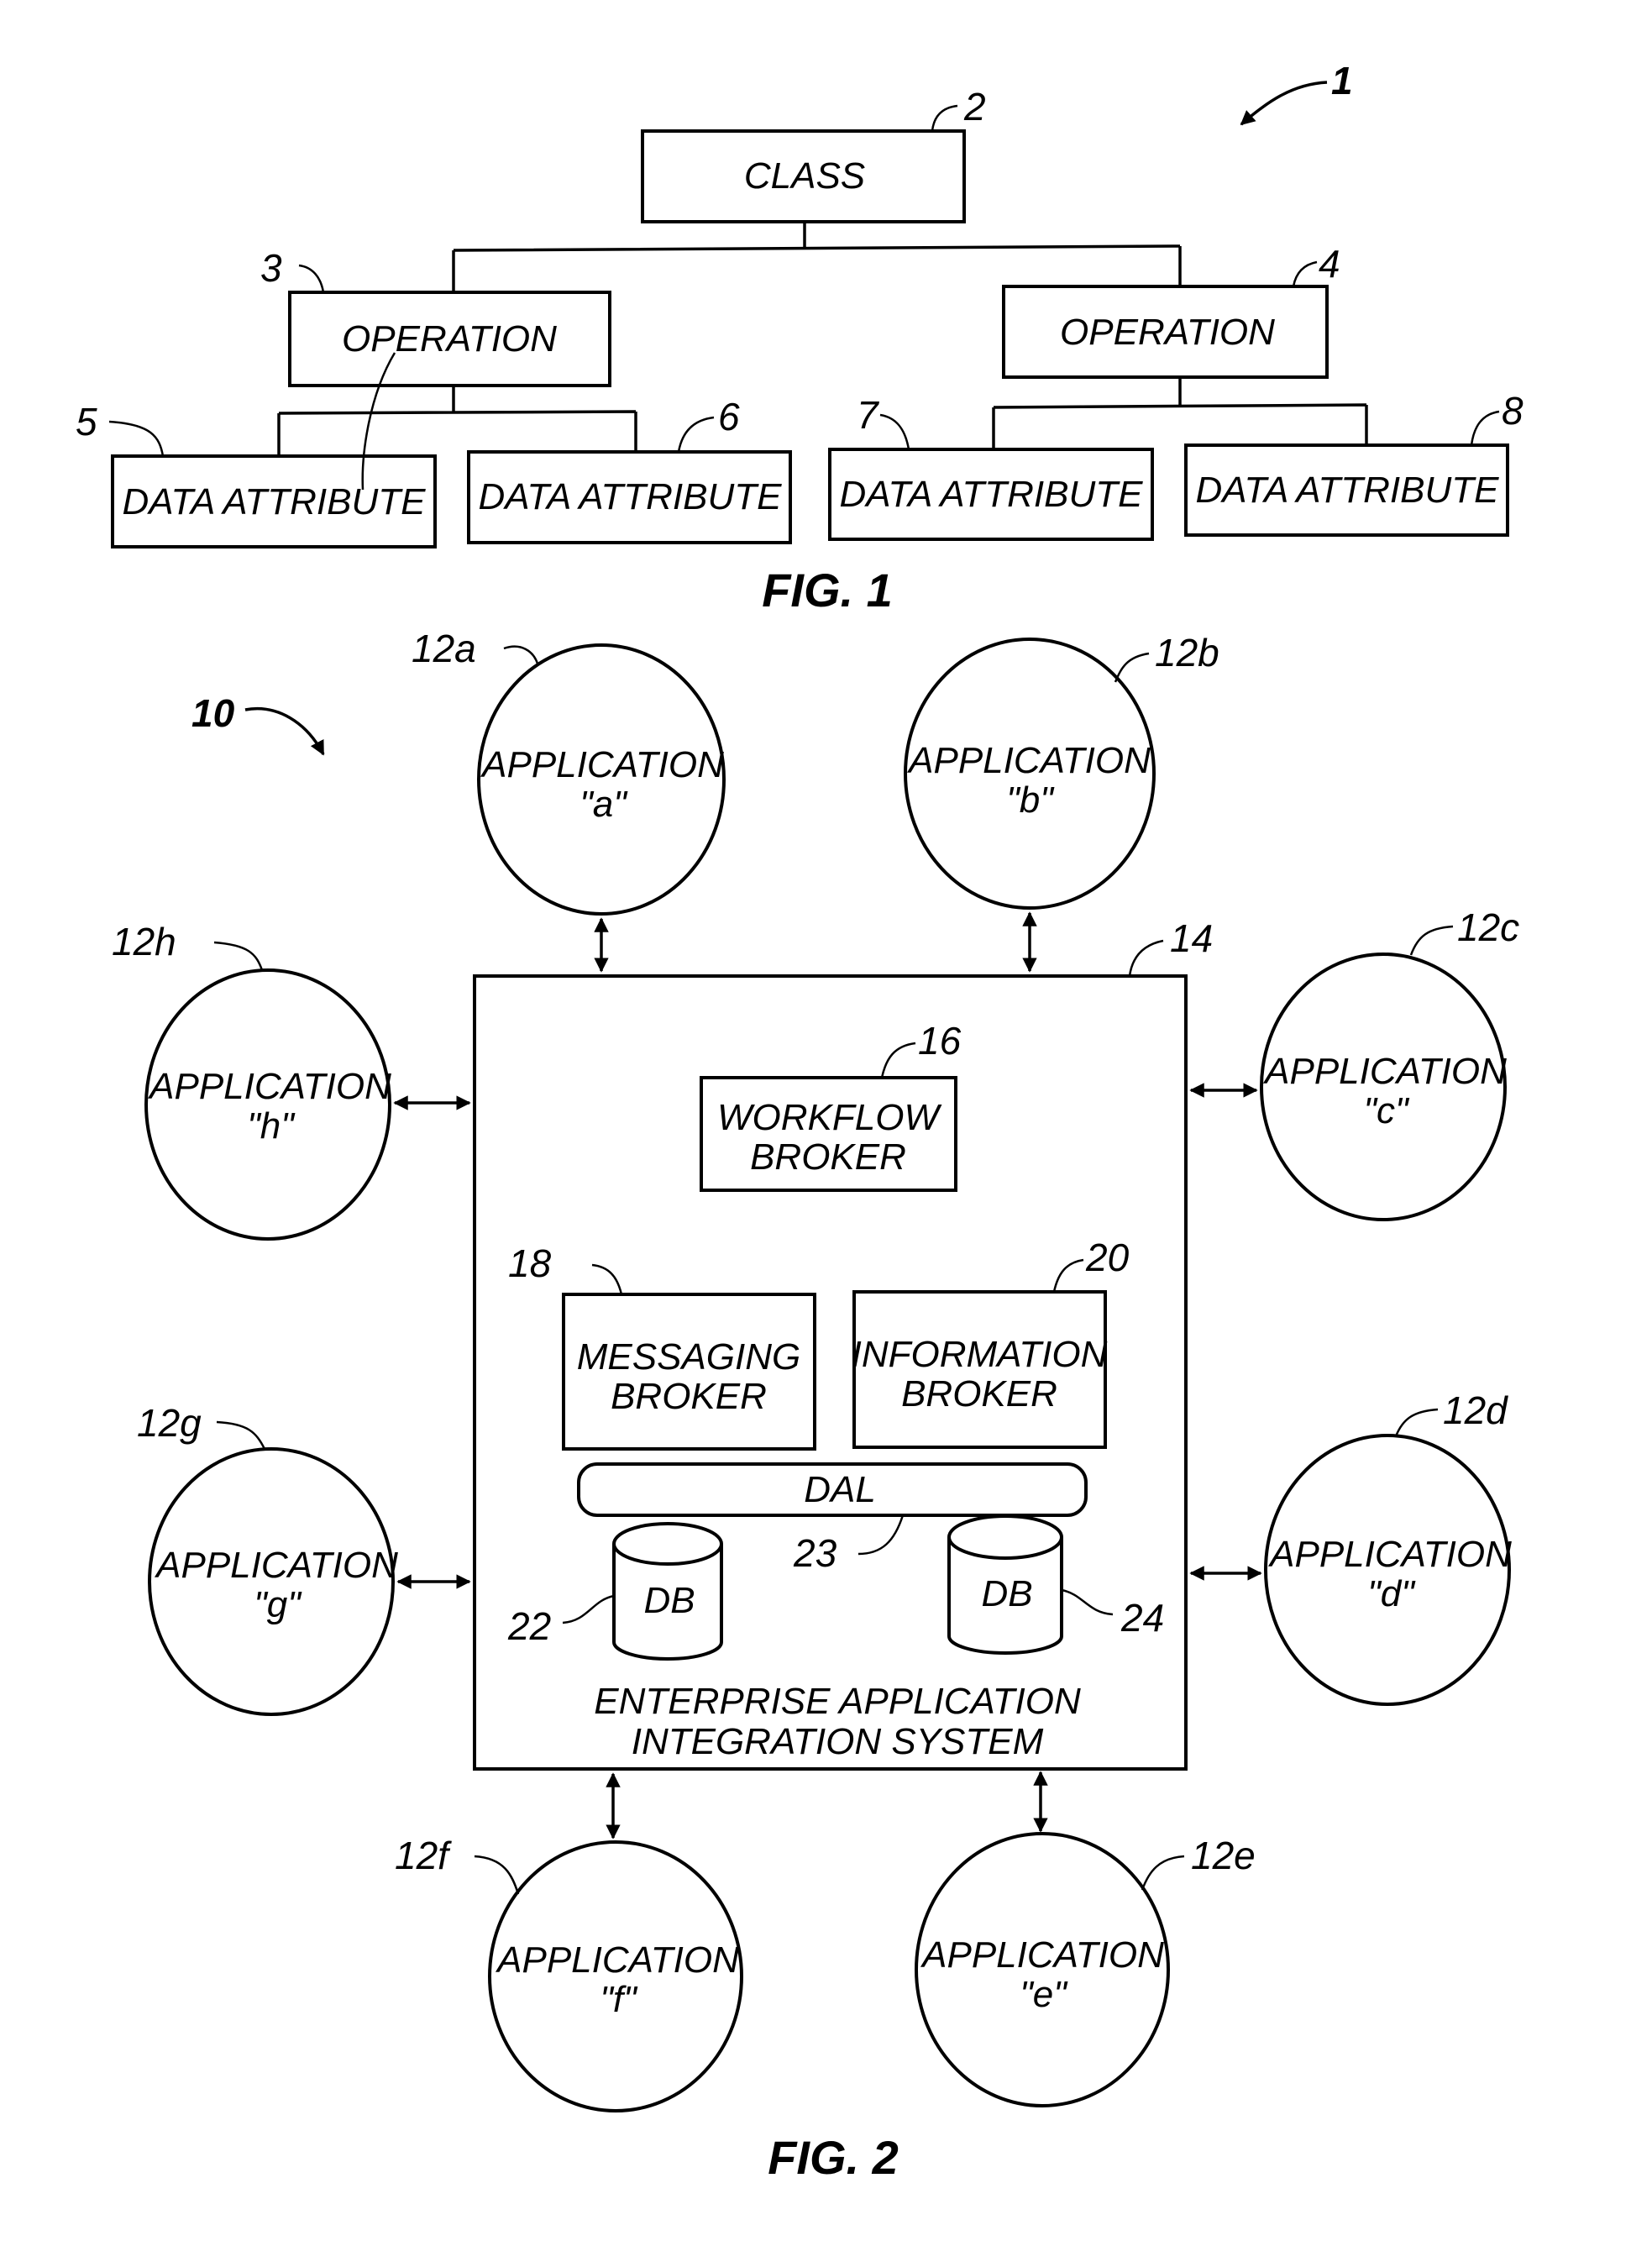 The height and width of the screenshot is (2241, 1652). What do you see at coordinates (1180, 413) in the screenshot?
I see `operation4-to-attributes-connector` at bounding box center [1180, 413].